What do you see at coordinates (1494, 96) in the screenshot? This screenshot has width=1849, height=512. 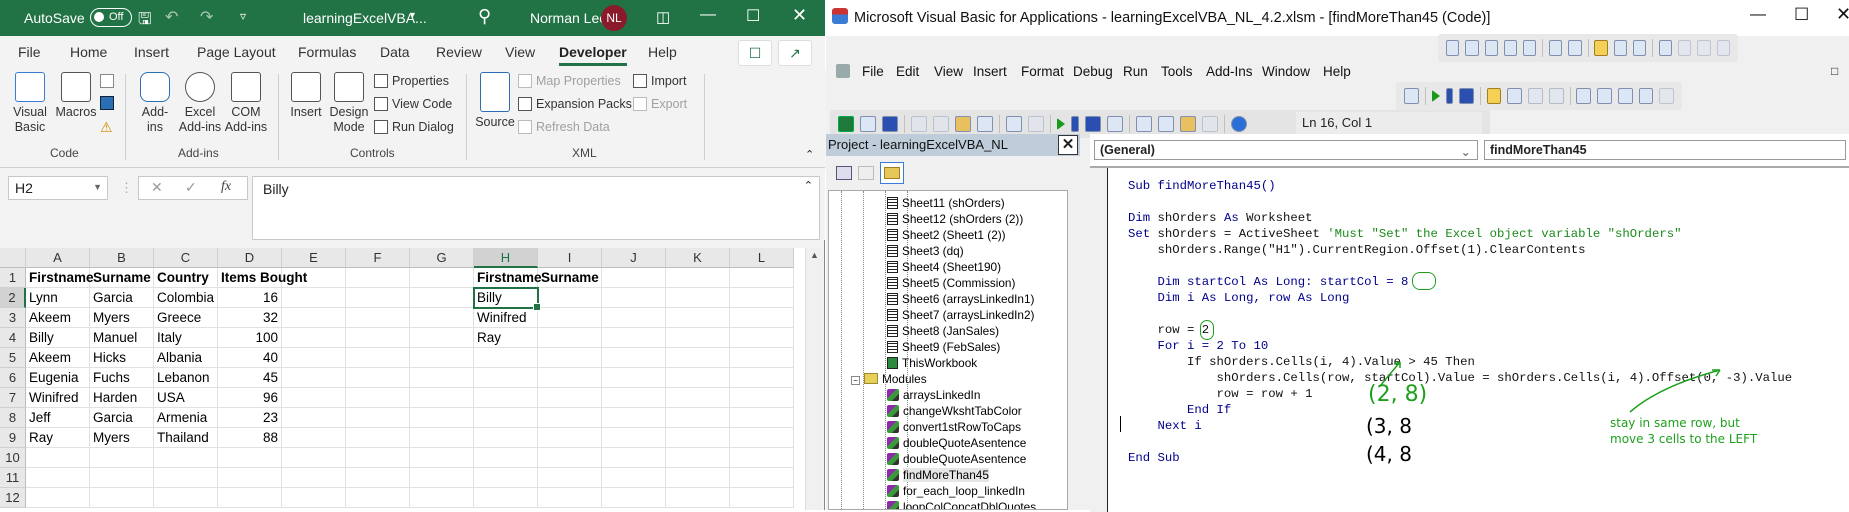 I see `toggle-breakpoint-icon` at bounding box center [1494, 96].